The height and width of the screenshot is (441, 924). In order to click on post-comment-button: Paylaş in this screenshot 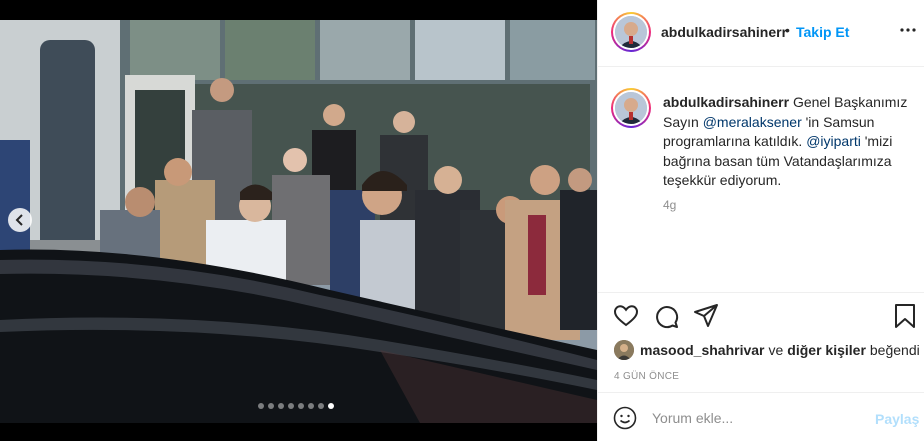, I will do `click(897, 419)`.